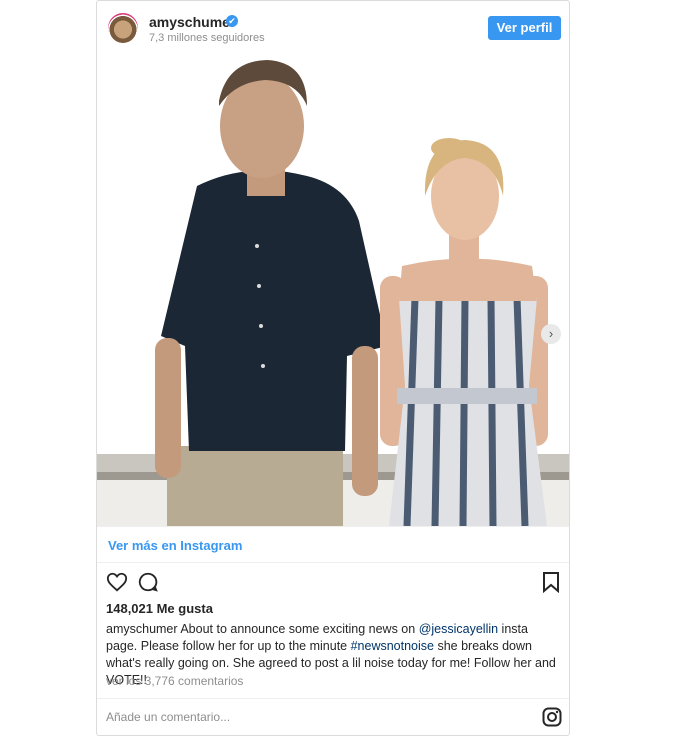  What do you see at coordinates (123, 28) in the screenshot?
I see `avatar` at bounding box center [123, 28].